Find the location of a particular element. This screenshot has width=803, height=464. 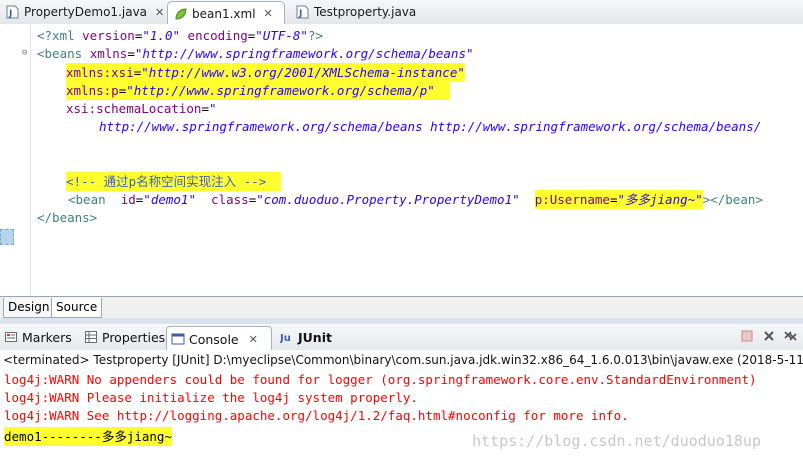

tab-source: Source is located at coordinates (77, 308).